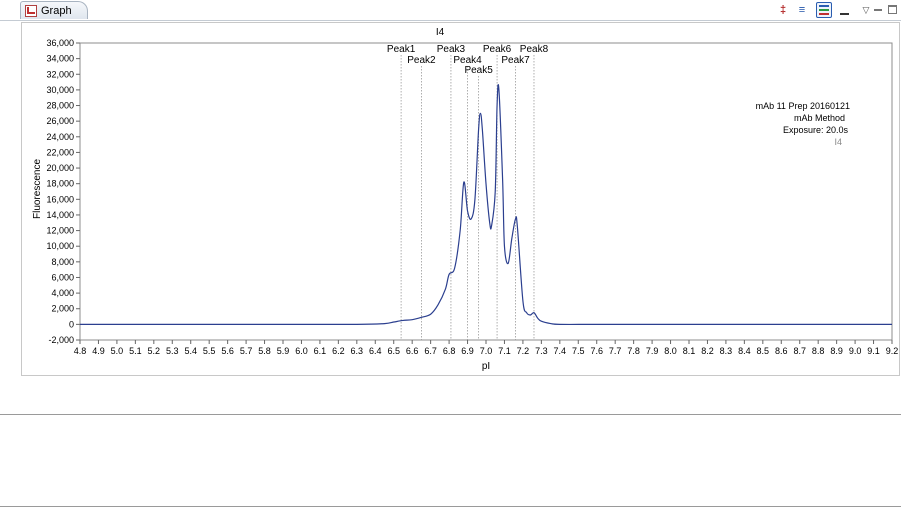  I want to click on tab-graph-label: Graph, so click(56, 10).